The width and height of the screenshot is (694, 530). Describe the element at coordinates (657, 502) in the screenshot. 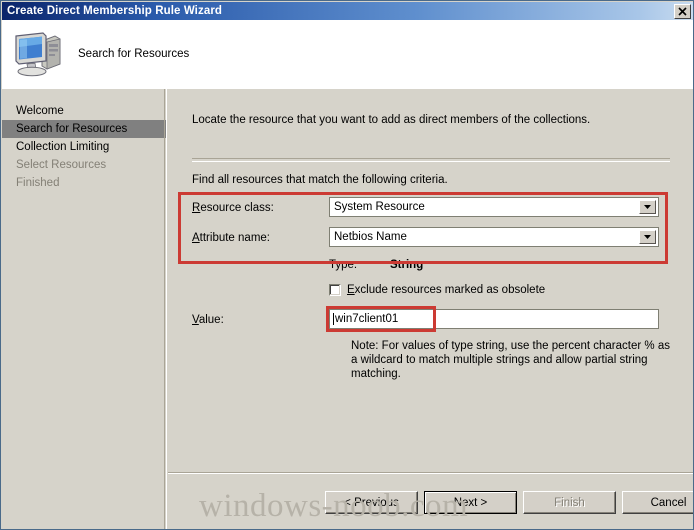

I see `cancel-button: Cancel` at that location.